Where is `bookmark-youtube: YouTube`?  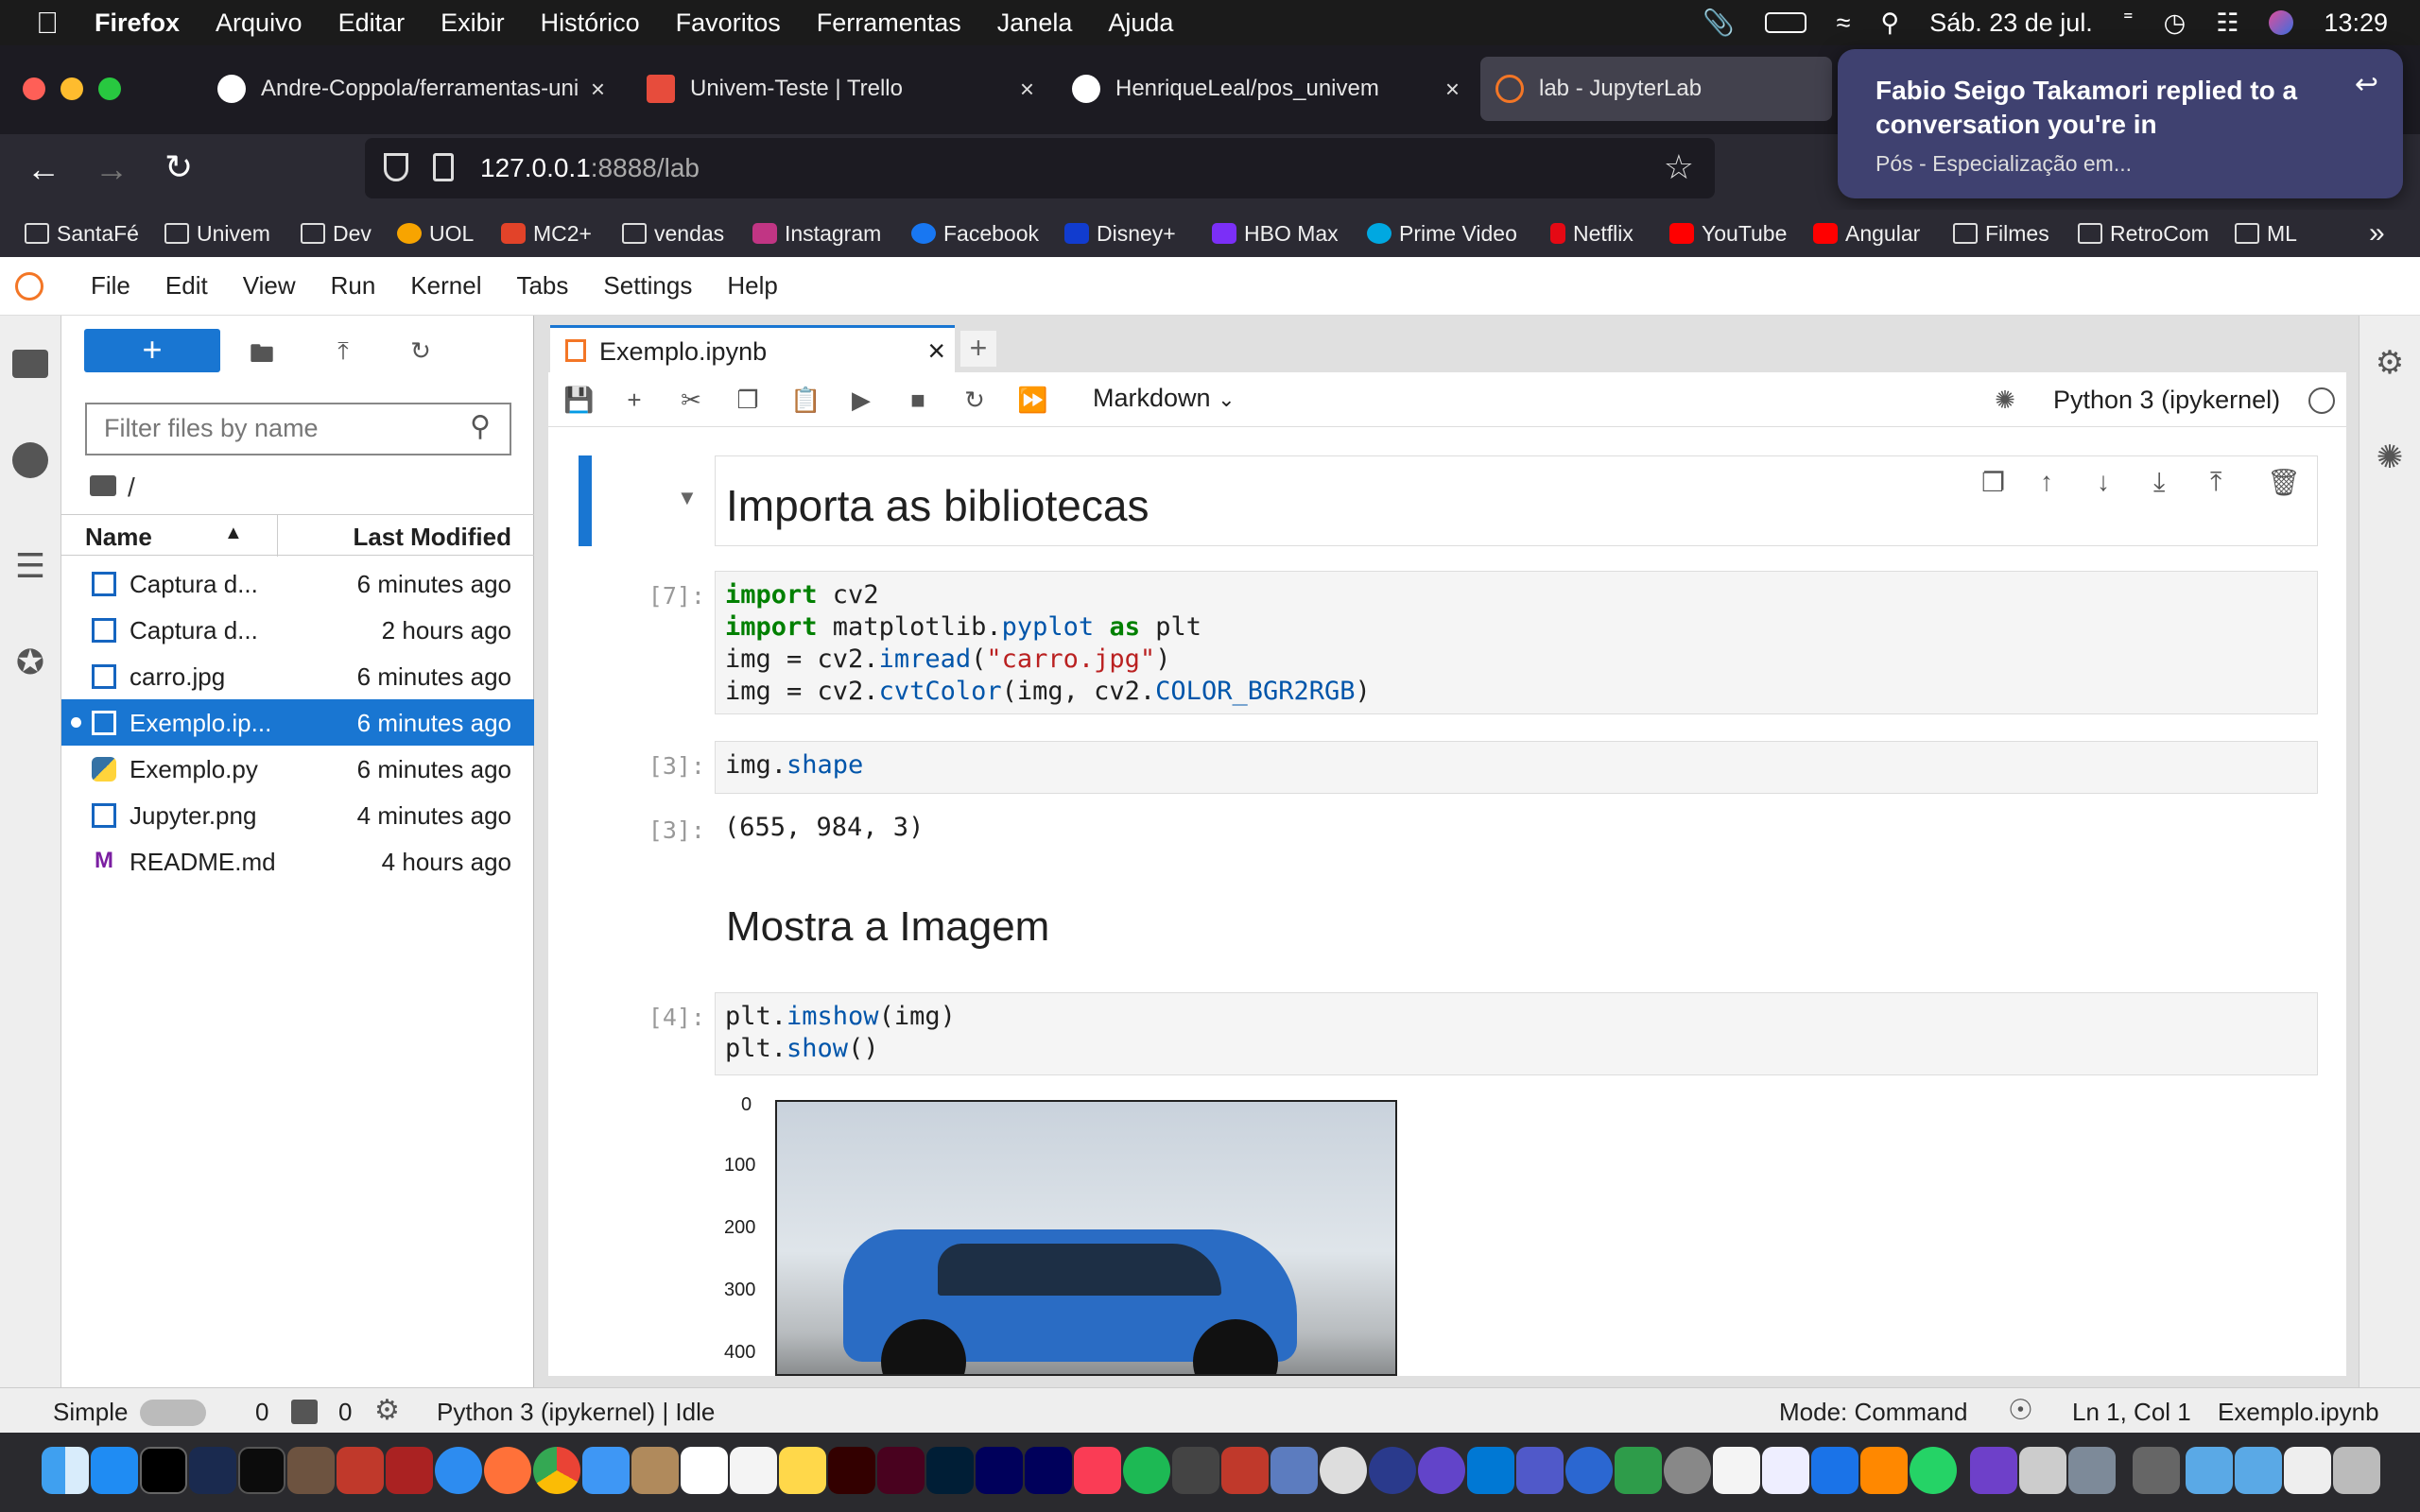
bookmark-youtube: YouTube is located at coordinates (1728, 233).